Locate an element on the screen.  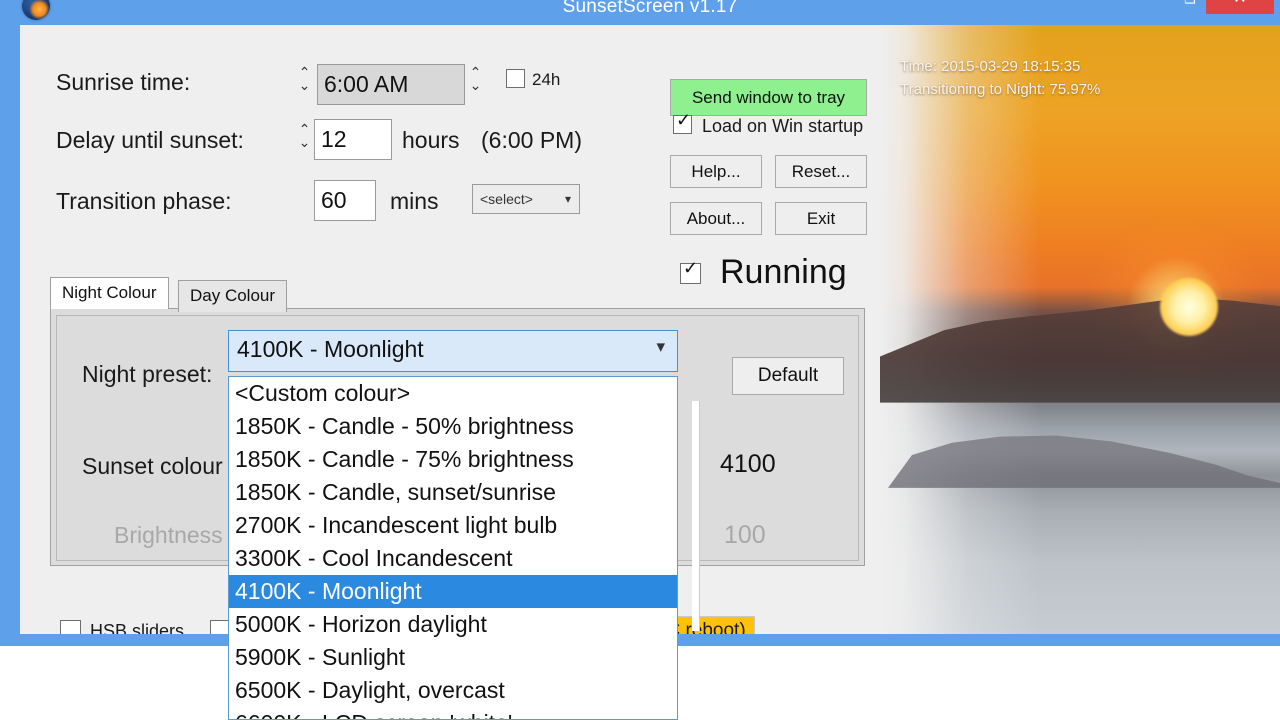
night-preset-combobox-value: 4100K - Moonlight is located at coordinates (330, 349).